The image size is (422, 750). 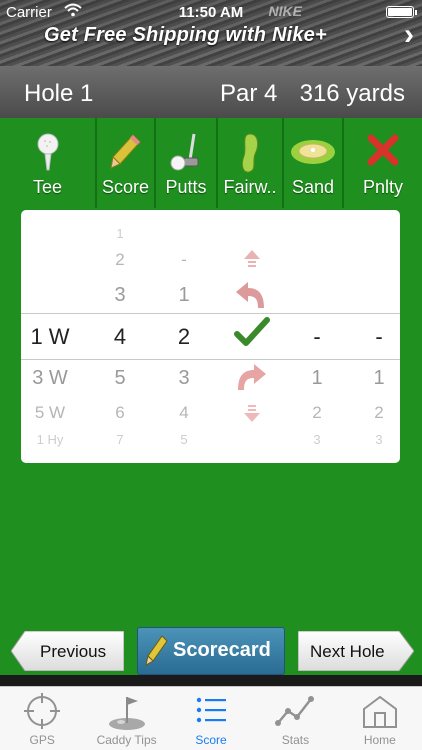 I want to click on hole-yards: 316 yards, so click(x=352, y=93).